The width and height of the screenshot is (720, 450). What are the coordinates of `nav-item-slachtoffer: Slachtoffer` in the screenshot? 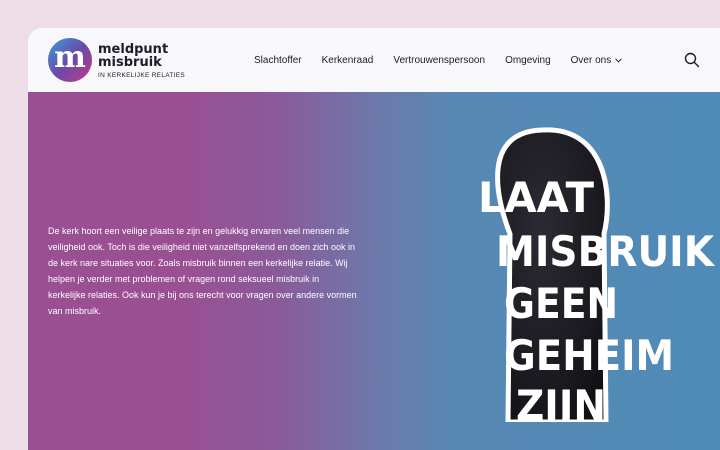 It's located at (278, 60).